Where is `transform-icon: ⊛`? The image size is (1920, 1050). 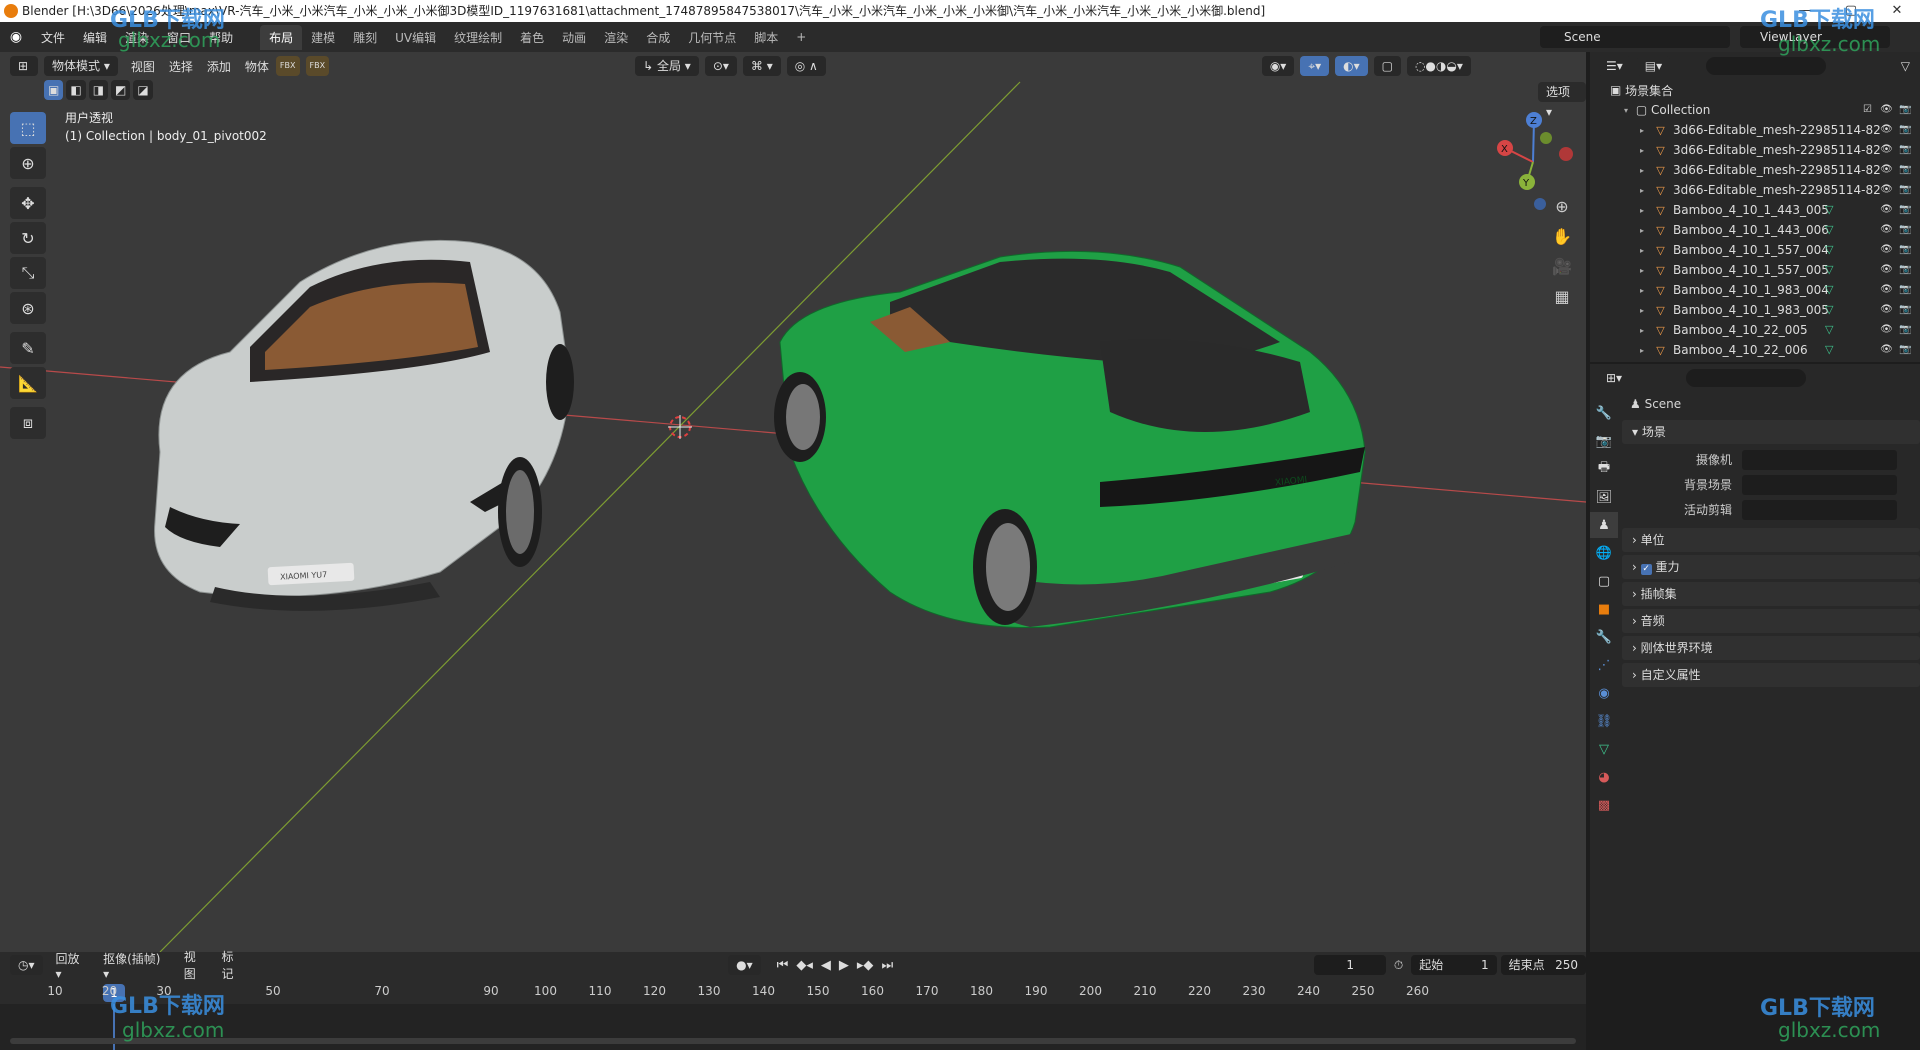 transform-icon: ⊛ is located at coordinates (28, 308).